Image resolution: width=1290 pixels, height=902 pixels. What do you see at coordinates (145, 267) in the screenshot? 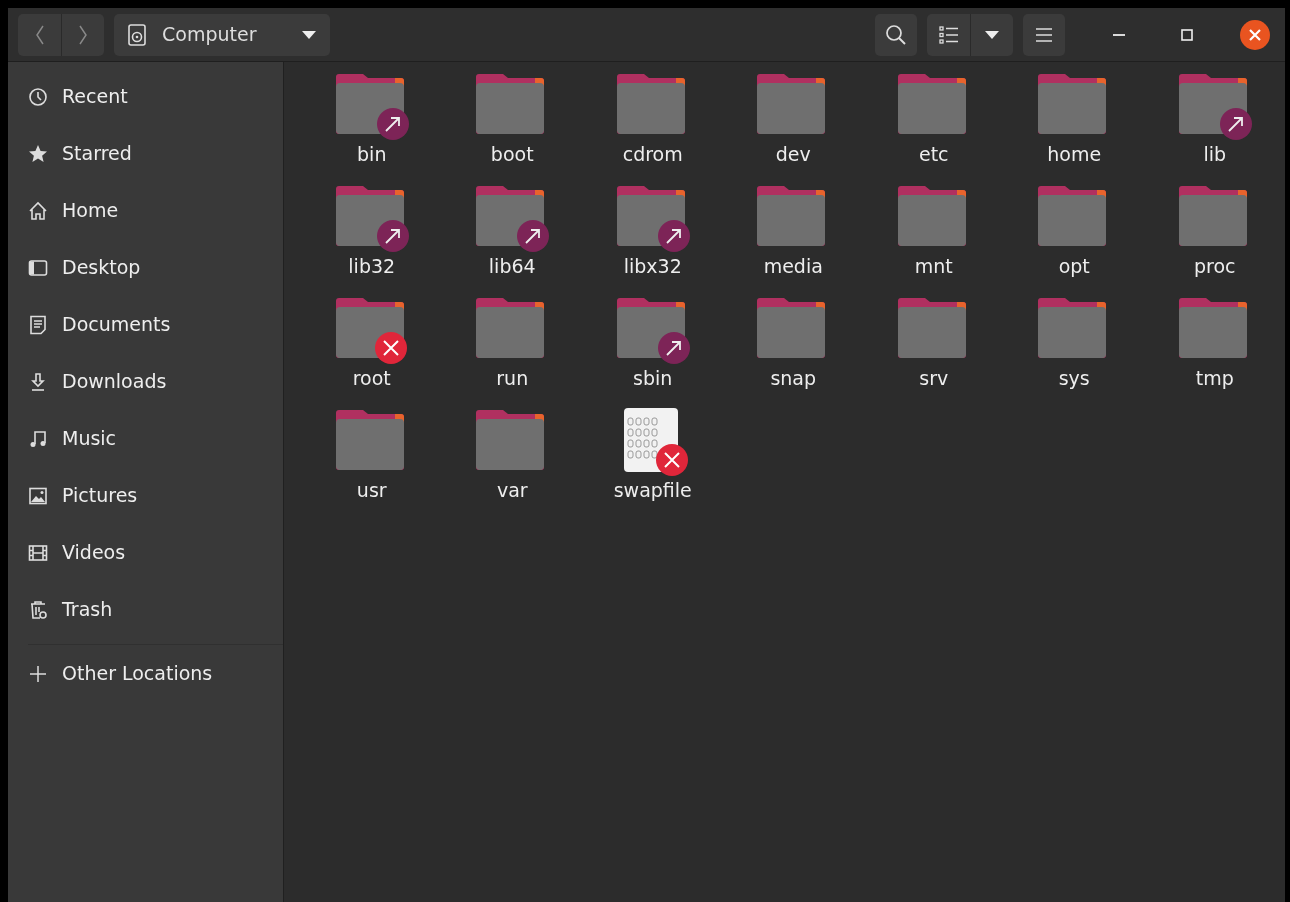
I see `sidebar-item: Desktop` at bounding box center [145, 267].